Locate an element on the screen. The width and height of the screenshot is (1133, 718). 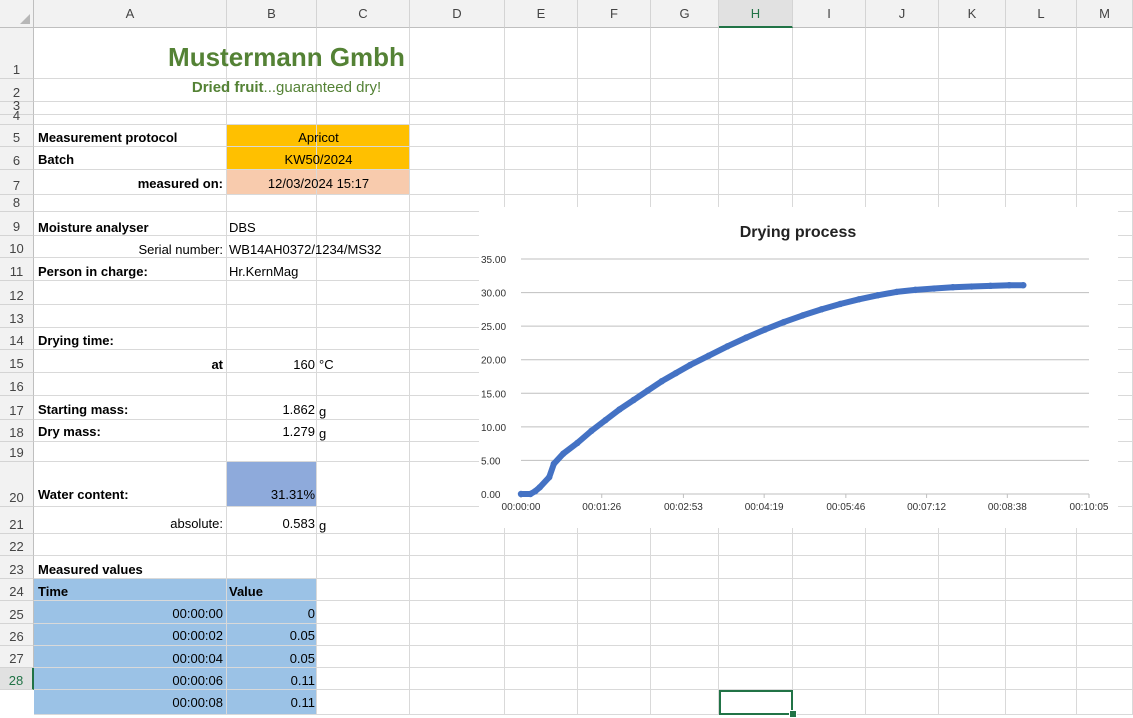
time-header: Time is located at coordinates (53, 591).